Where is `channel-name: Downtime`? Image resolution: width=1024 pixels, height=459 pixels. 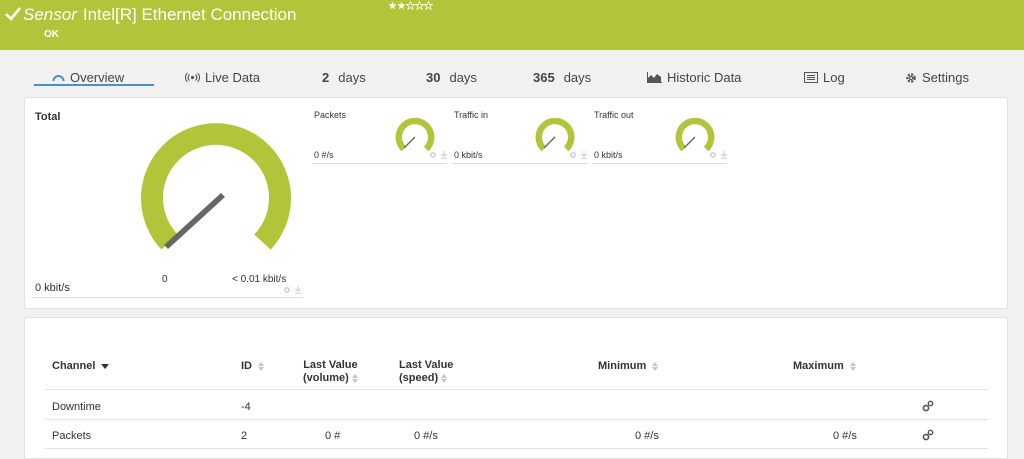 channel-name: Downtime is located at coordinates (76, 407).